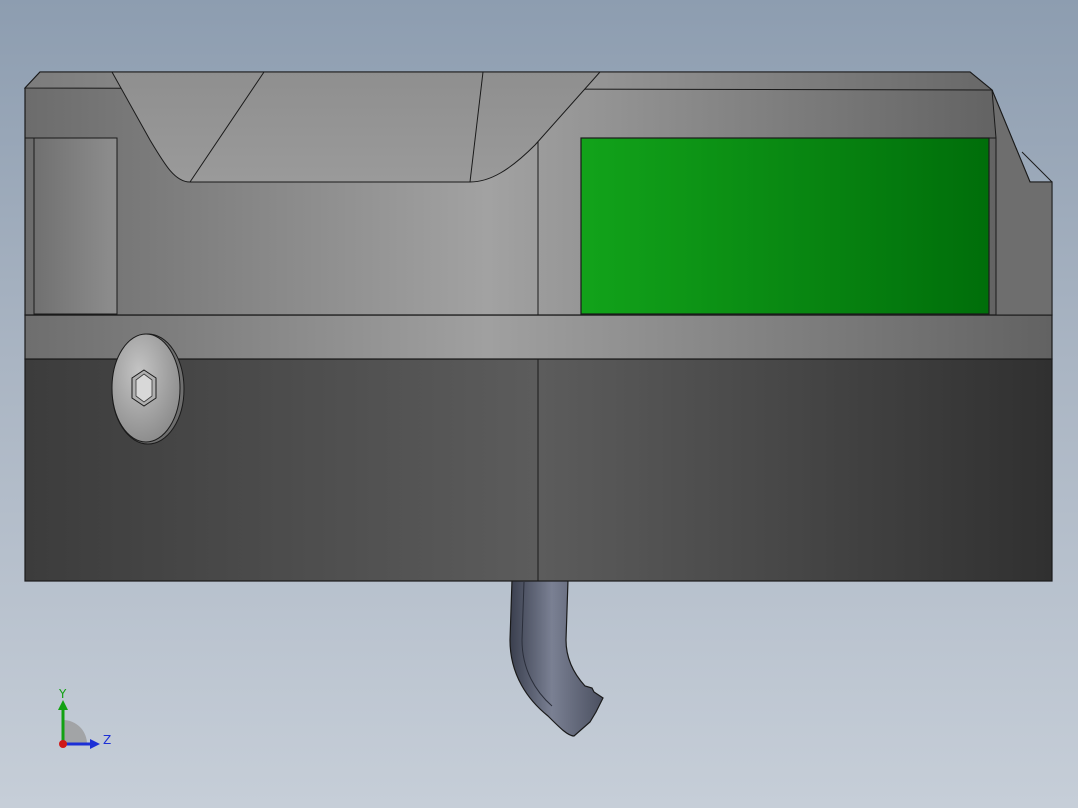  I want to click on green-indicator-panel, so click(788, 226).